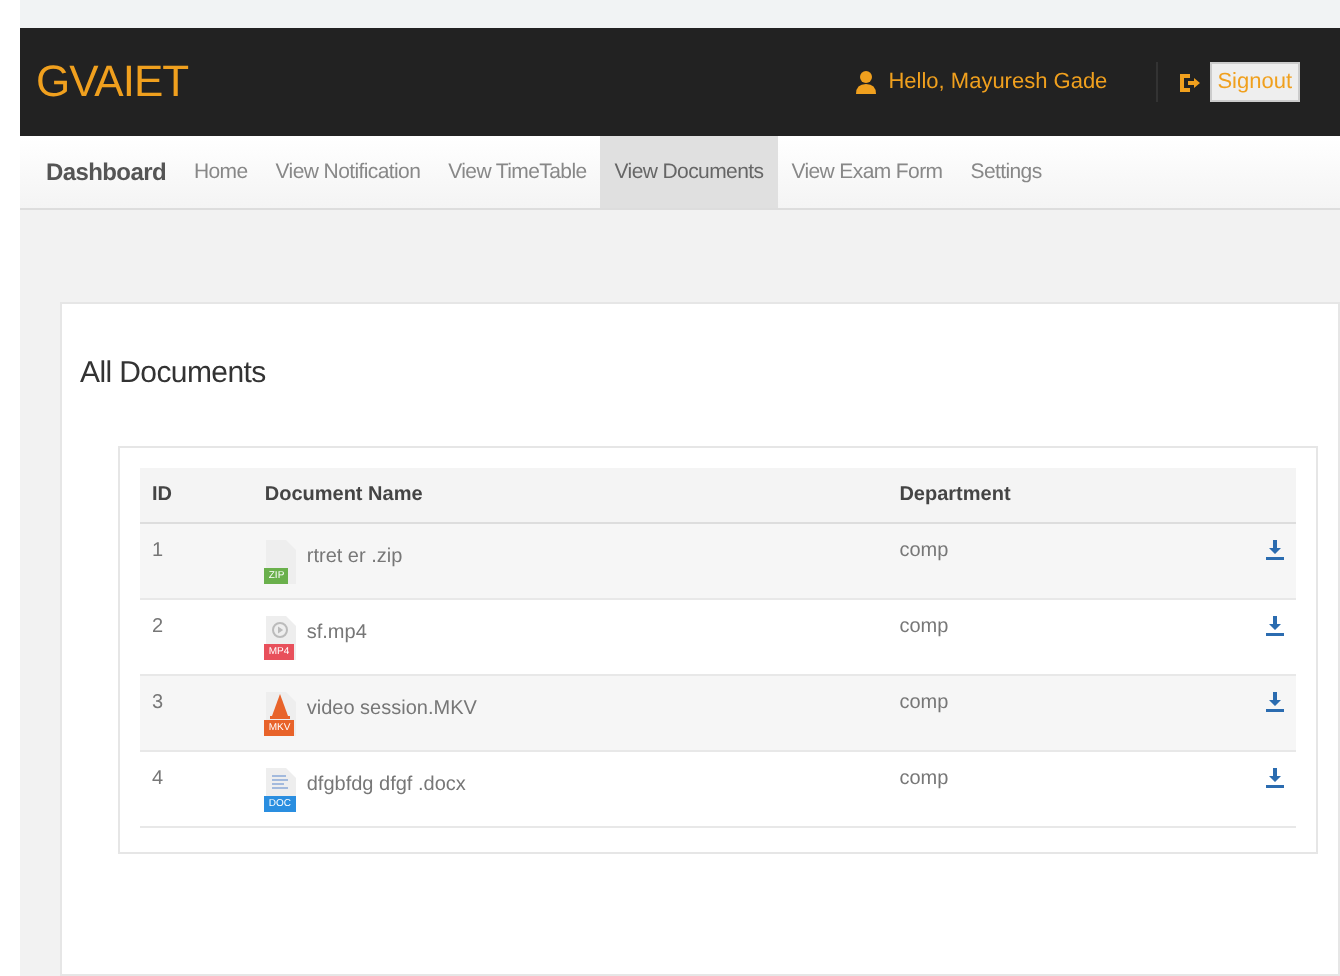 Image resolution: width=1340 pixels, height=976 pixels. I want to click on column-header: Document Name, so click(570, 495).